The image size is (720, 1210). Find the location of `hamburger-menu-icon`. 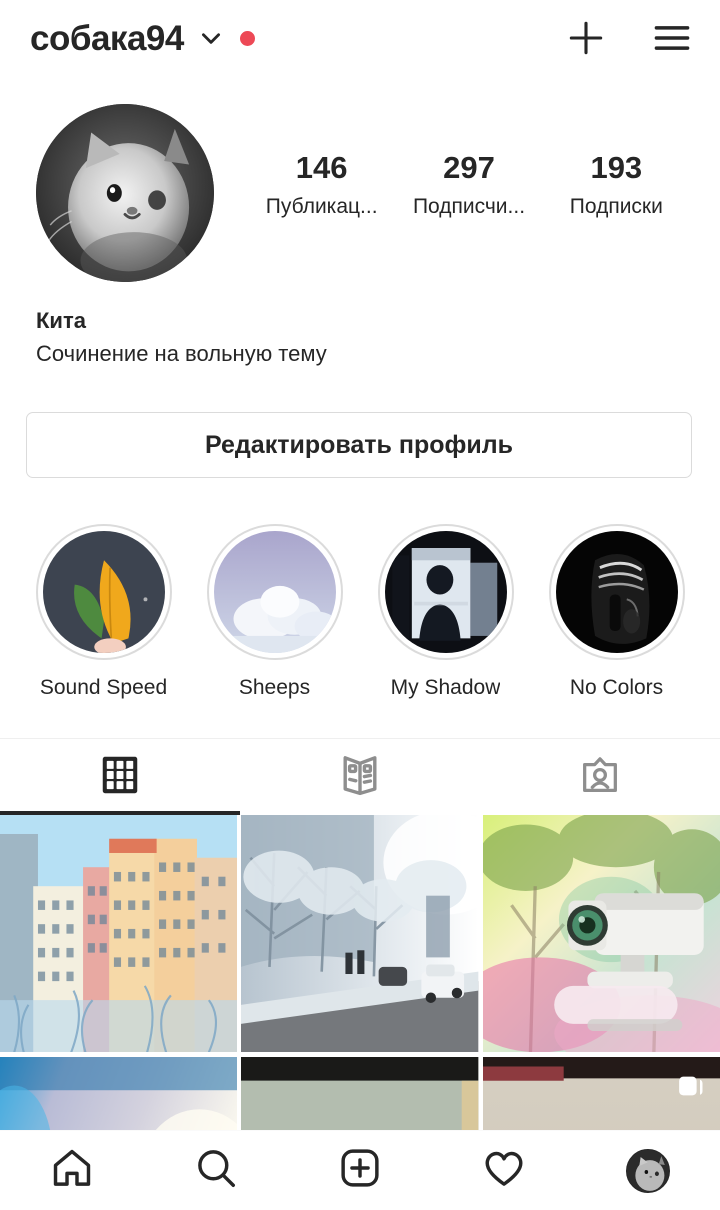

hamburger-menu-icon is located at coordinates (672, 38).